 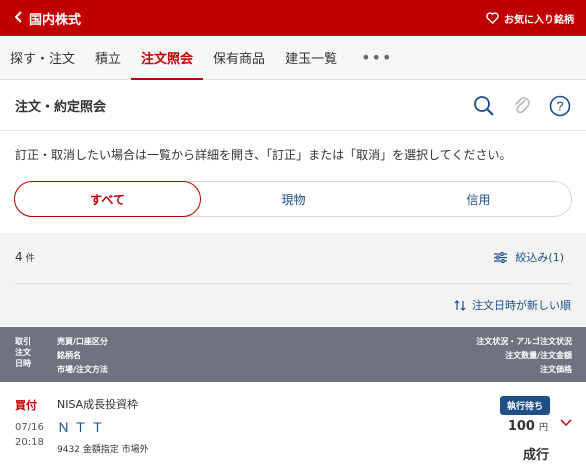 I want to click on header-label: 売買/口座区分, so click(x=82, y=341).